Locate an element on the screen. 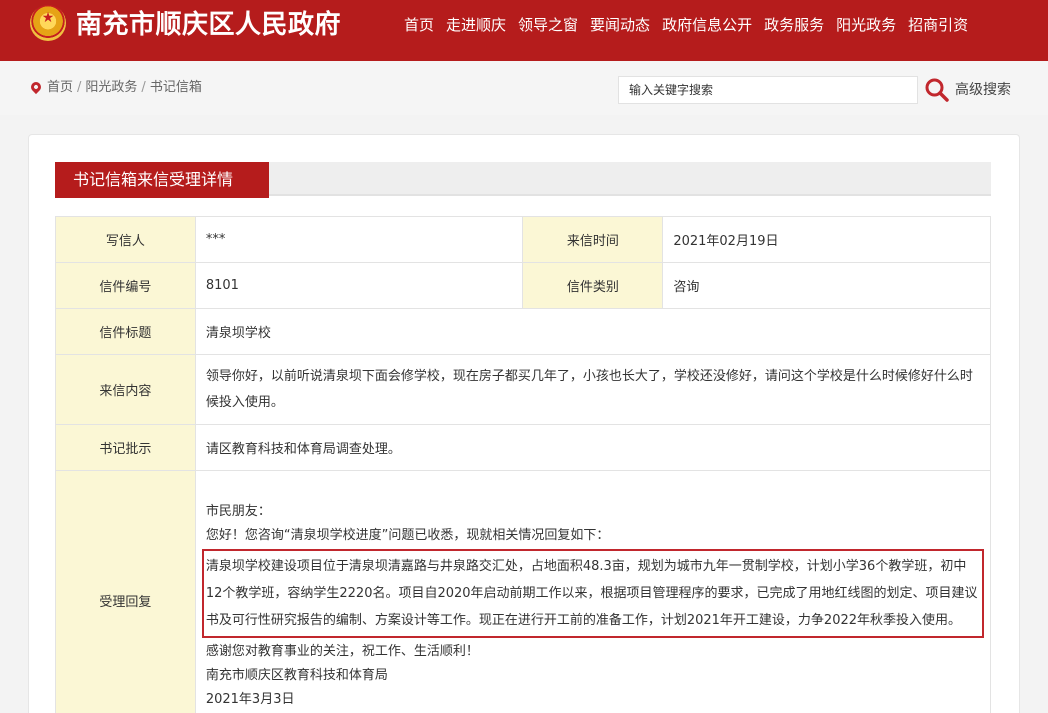 This screenshot has height=713, width=1048. date-value: 2021年02月19日 is located at coordinates (826, 239).